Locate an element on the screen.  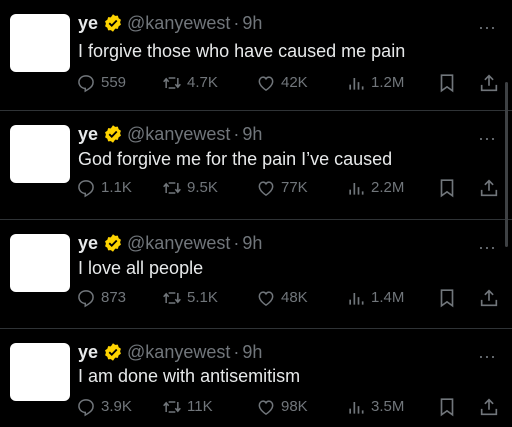
retweet-button: 11K is located at coordinates (187, 407).